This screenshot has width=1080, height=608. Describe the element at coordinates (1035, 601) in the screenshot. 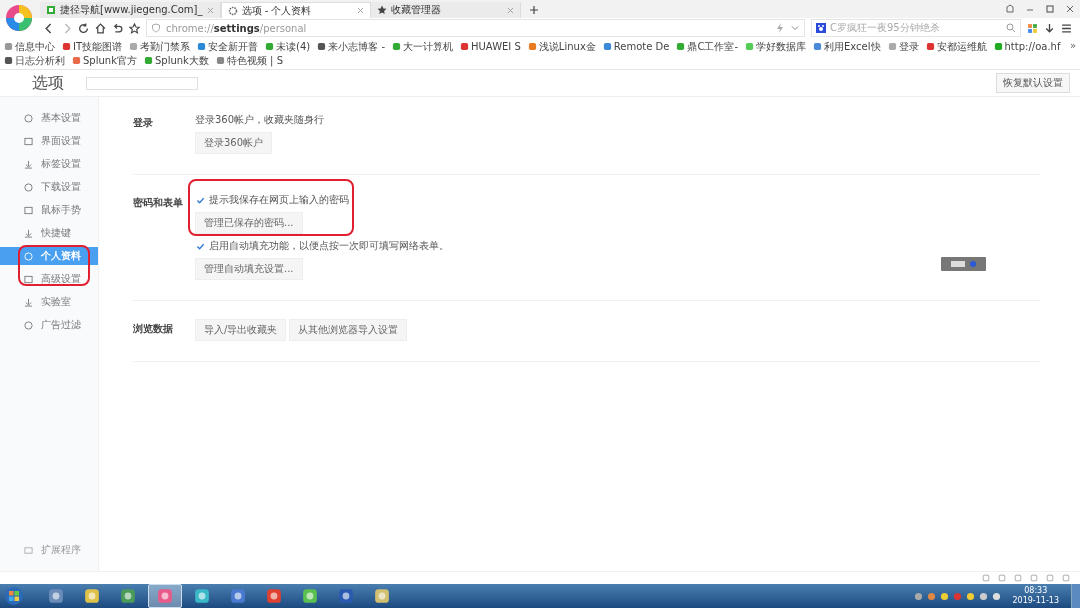

I see `clock-date: 2019-11-13` at that location.